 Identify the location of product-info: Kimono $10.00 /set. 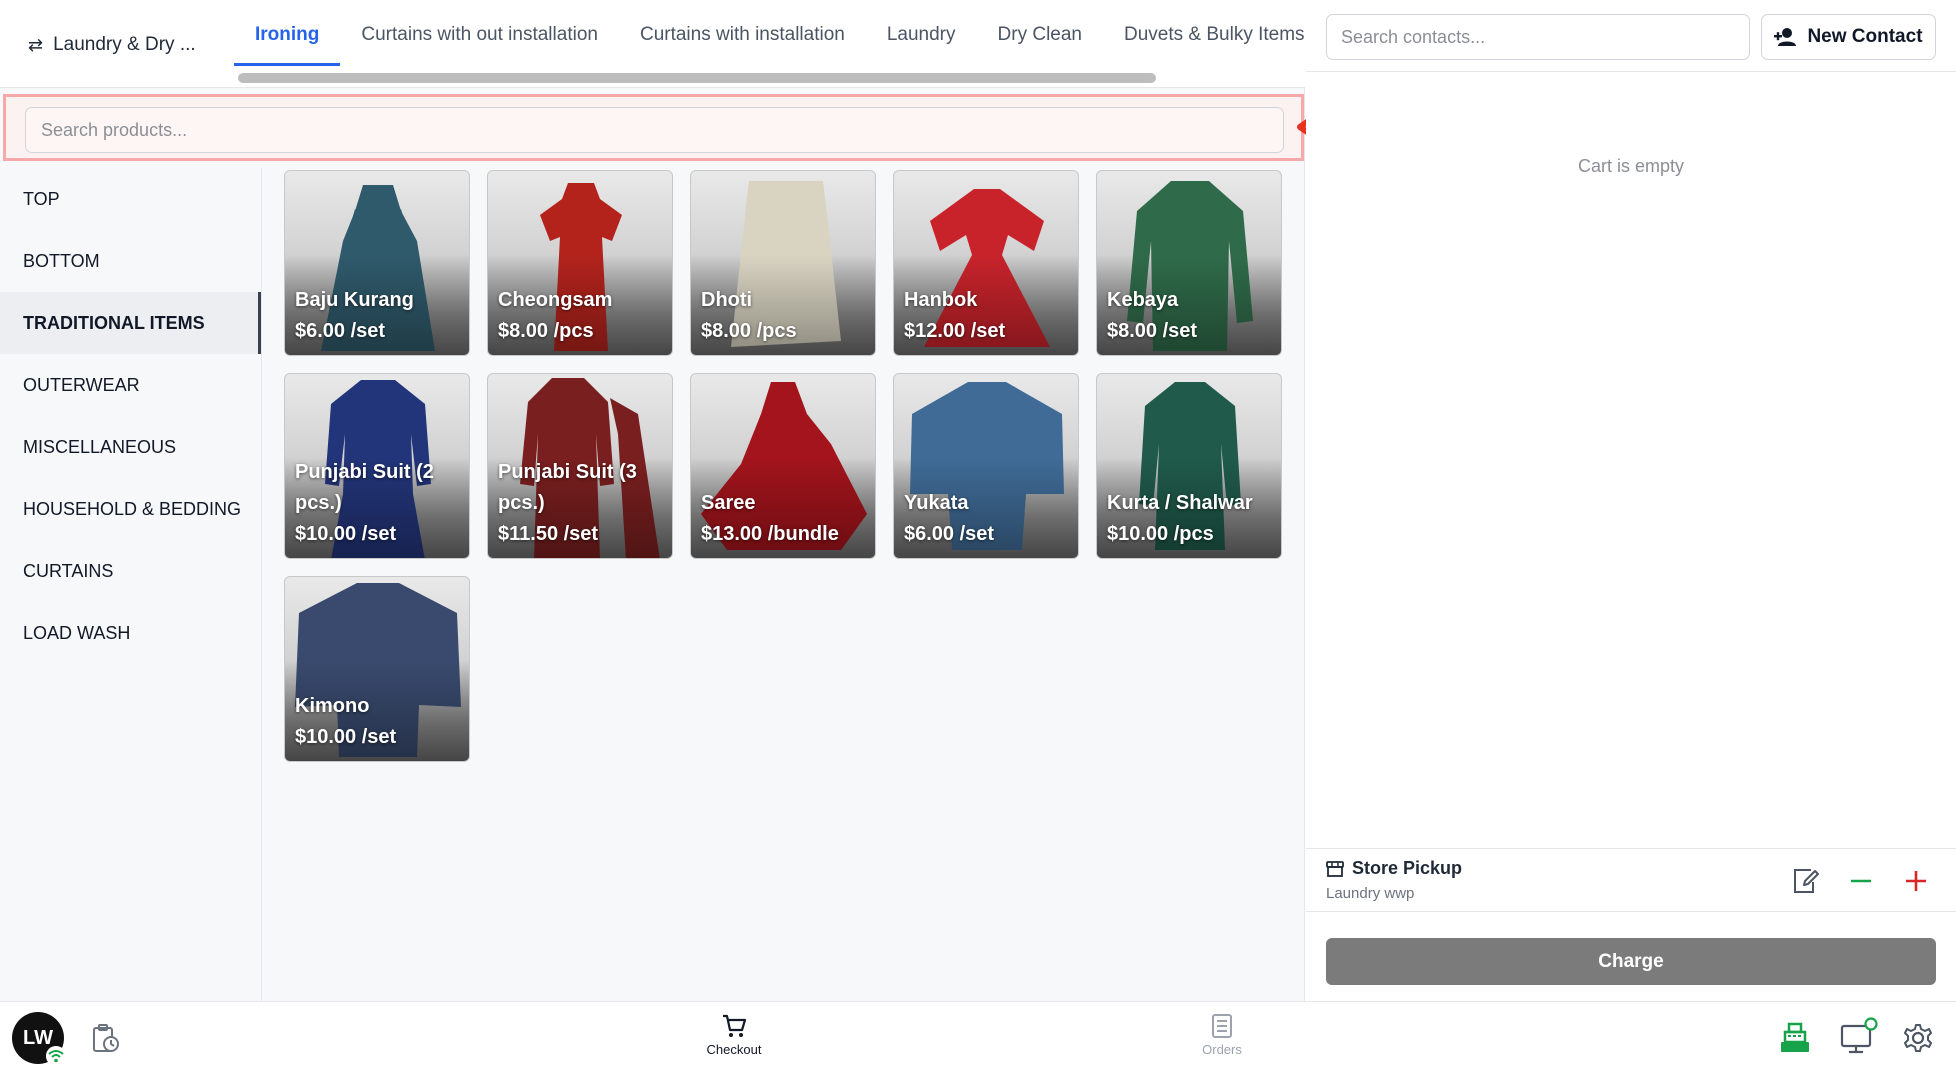
(378, 722).